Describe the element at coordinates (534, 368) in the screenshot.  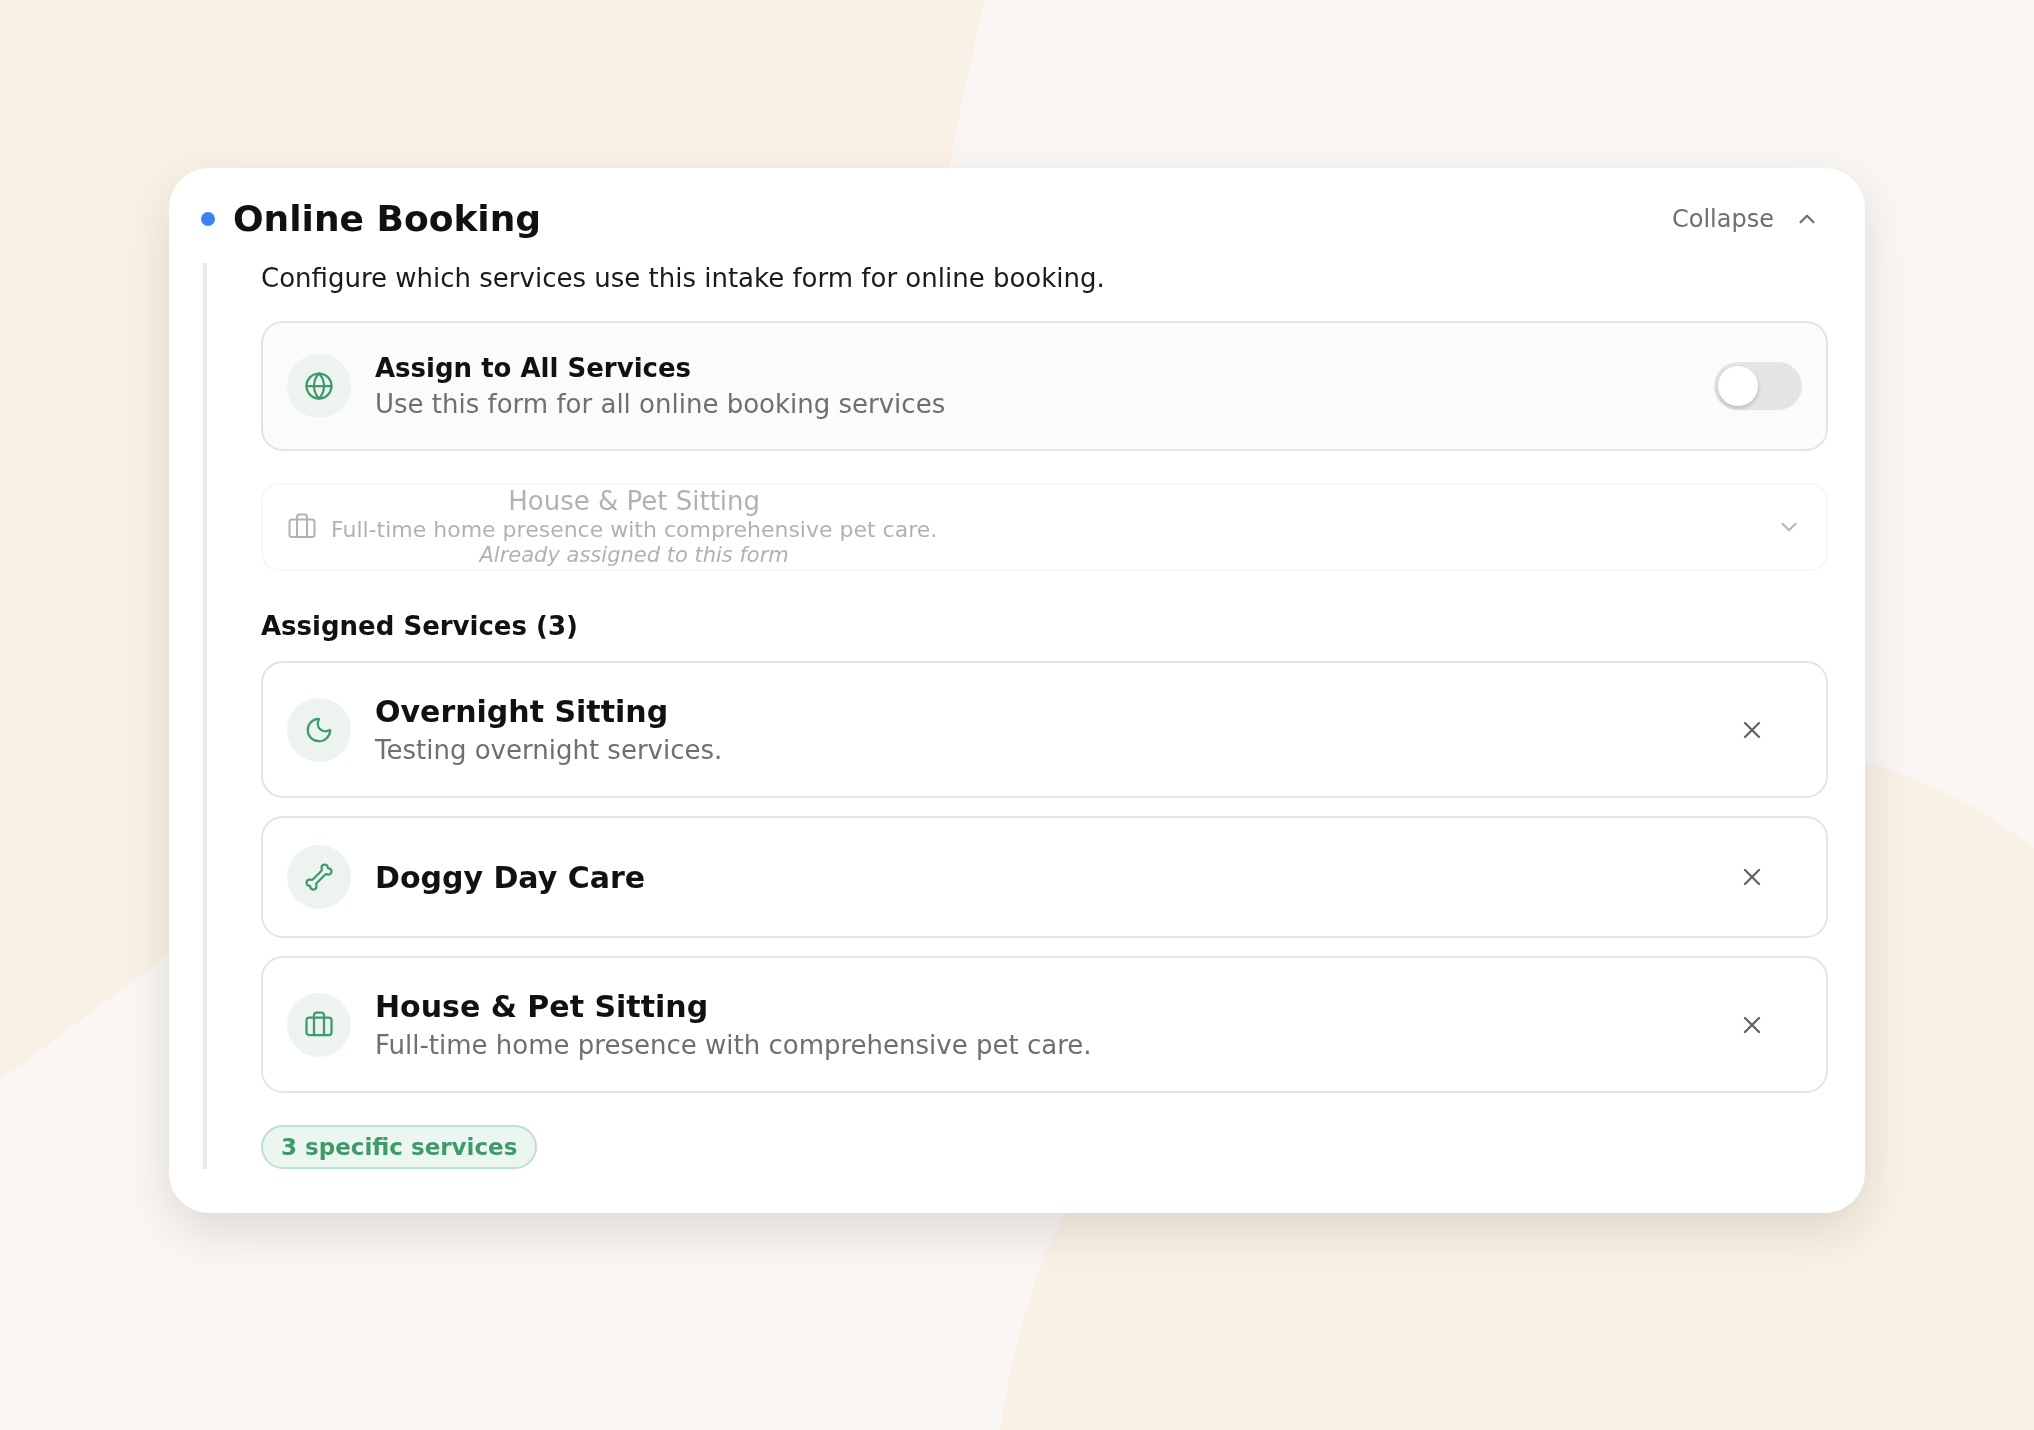
I see `assign-all-title: Assign to All Services` at that location.